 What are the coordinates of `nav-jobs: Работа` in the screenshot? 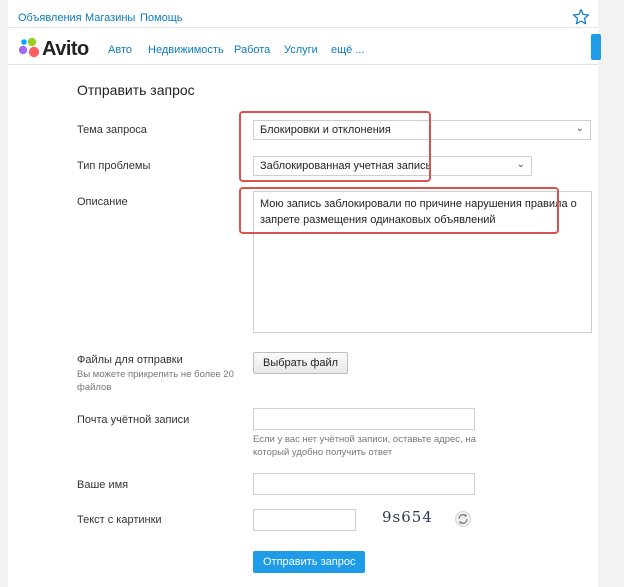 It's located at (252, 50).